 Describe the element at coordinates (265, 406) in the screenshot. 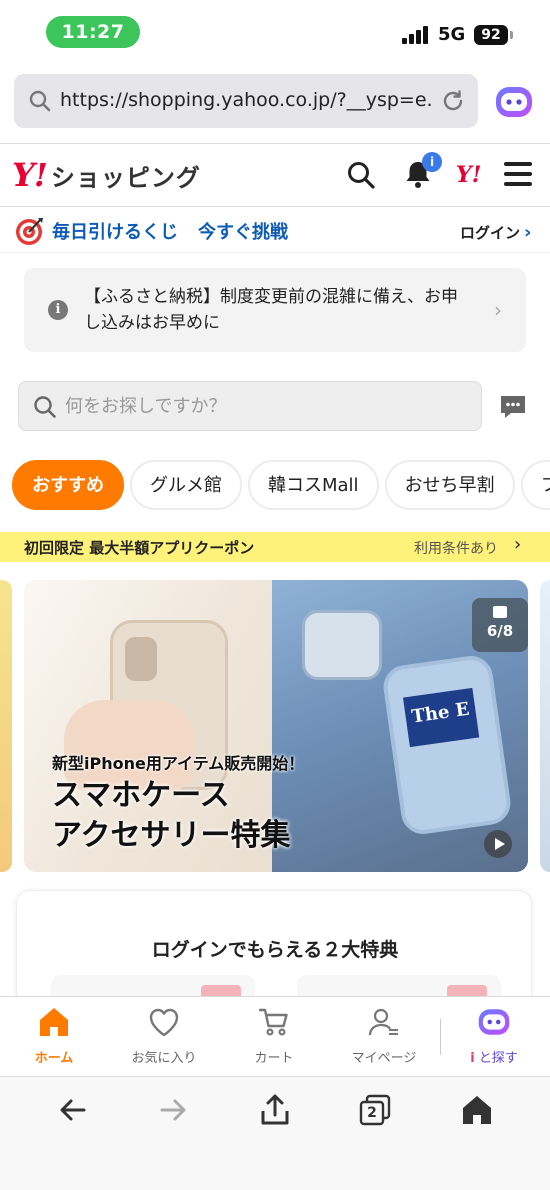

I see `search-input` at that location.